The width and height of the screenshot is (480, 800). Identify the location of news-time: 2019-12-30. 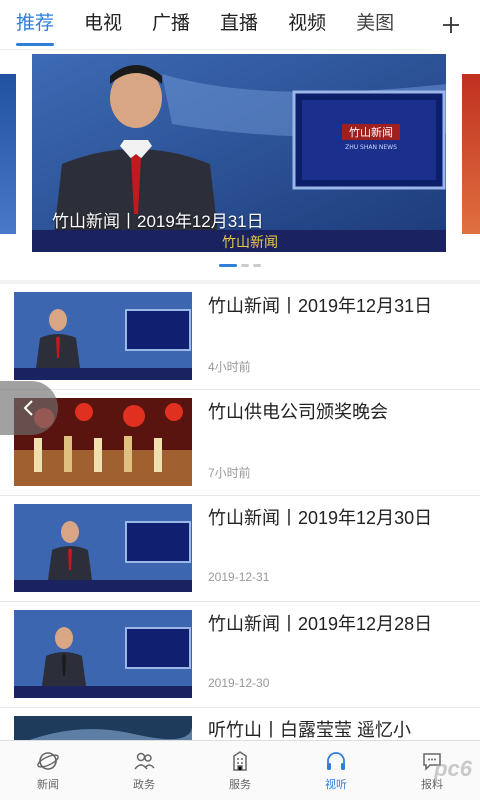
(239, 683).